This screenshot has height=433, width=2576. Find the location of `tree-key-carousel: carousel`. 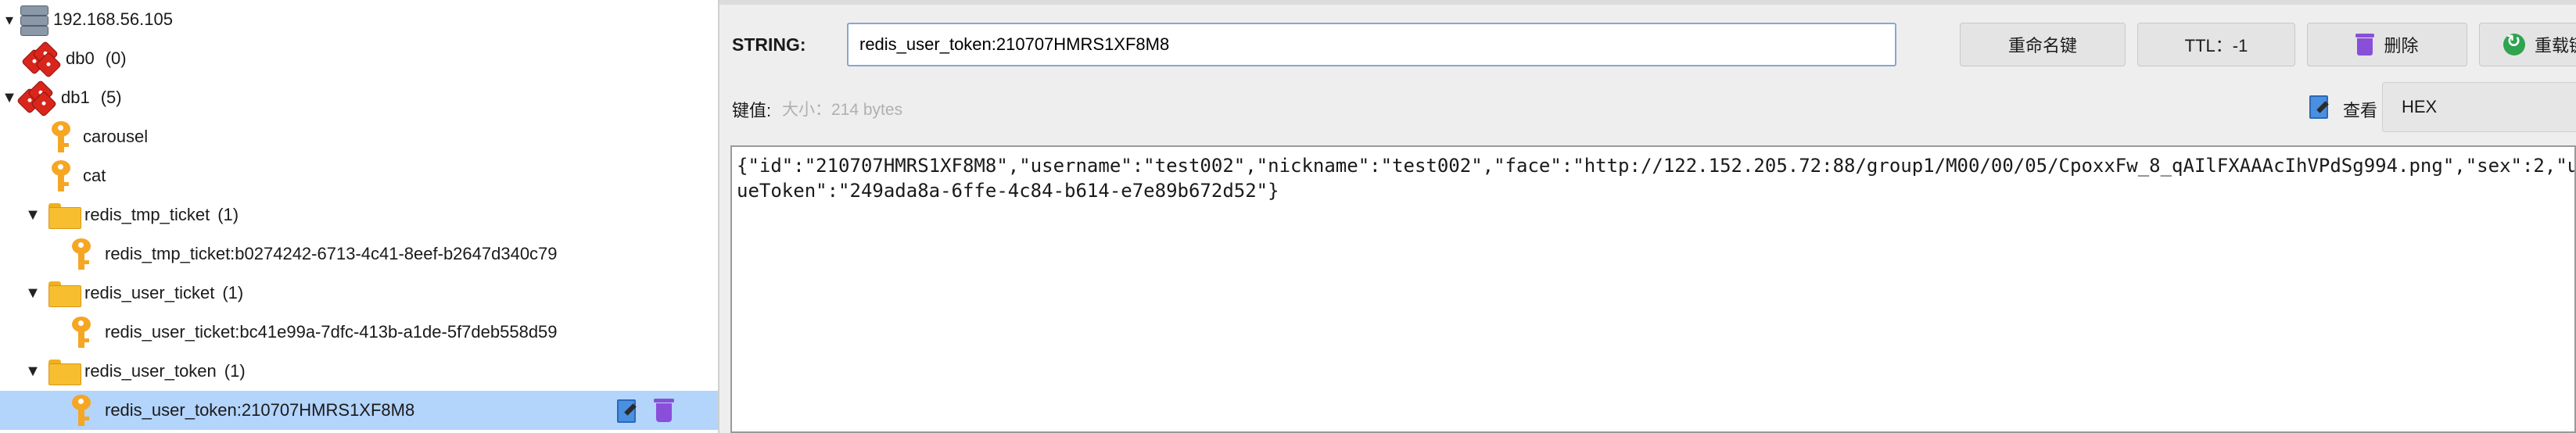

tree-key-carousel: carousel is located at coordinates (359, 136).